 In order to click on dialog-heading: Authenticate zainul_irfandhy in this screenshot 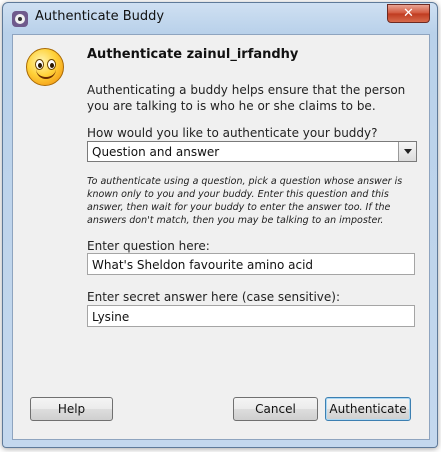, I will do `click(193, 54)`.